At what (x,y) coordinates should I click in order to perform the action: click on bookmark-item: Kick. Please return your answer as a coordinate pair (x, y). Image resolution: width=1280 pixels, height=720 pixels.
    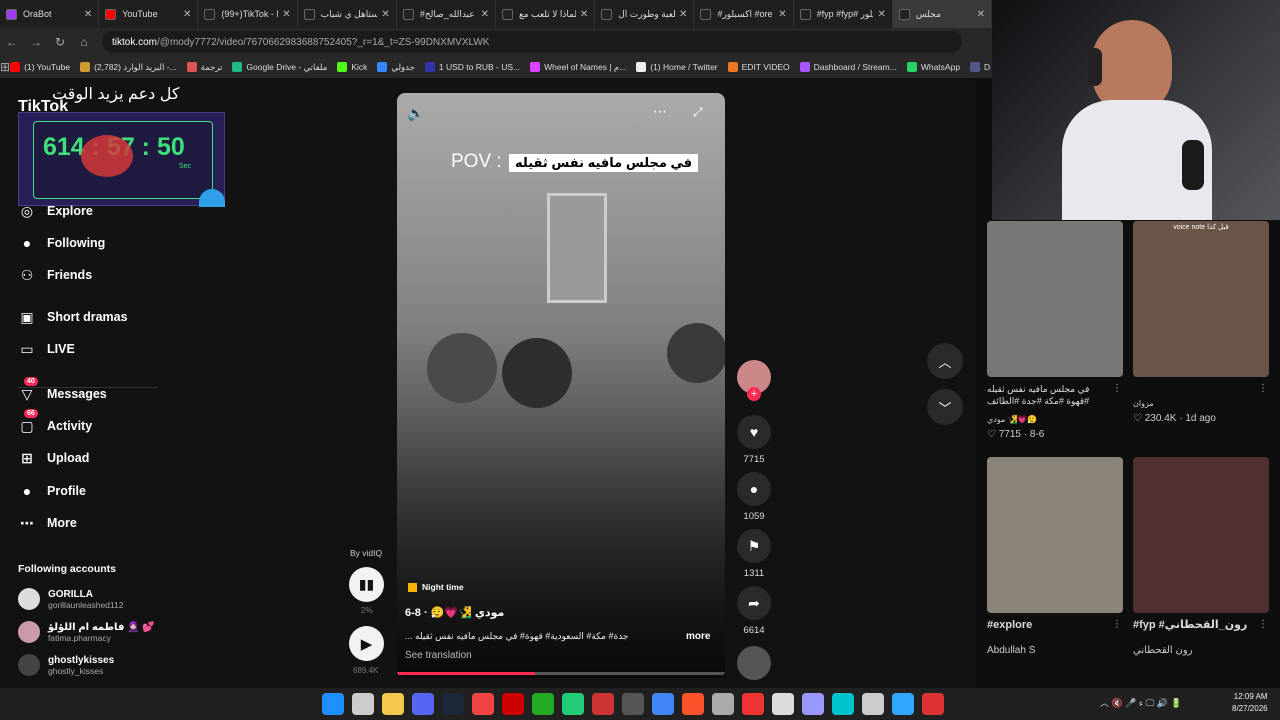
    Looking at the image, I should click on (352, 67).